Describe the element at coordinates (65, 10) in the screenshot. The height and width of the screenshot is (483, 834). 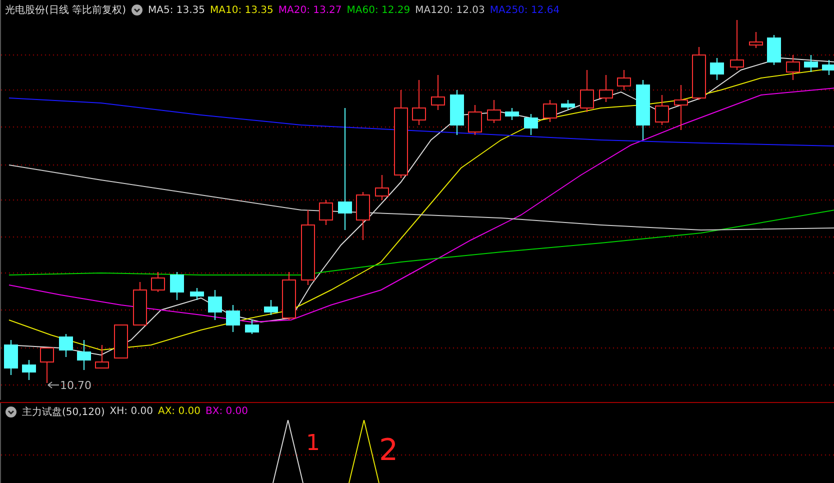
I see `chart-title: 光电股份(日线 等比前复权)` at that location.